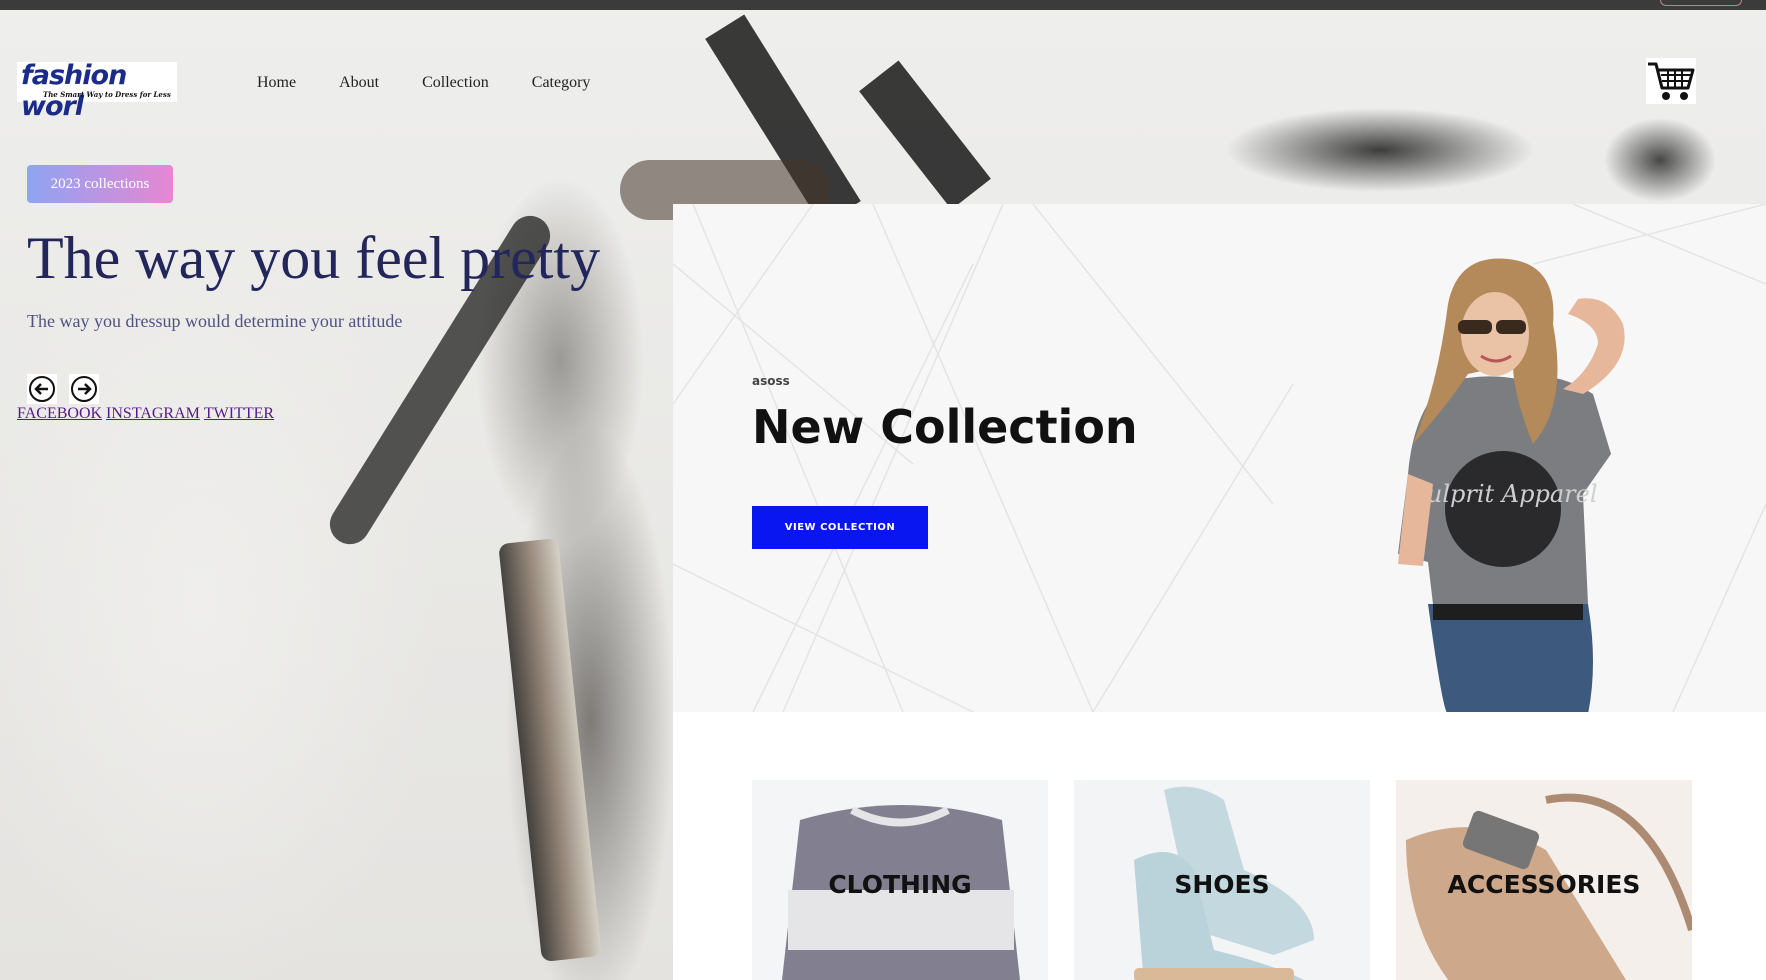 The height and width of the screenshot is (980, 1766). I want to click on nav-about: About, so click(359, 83).